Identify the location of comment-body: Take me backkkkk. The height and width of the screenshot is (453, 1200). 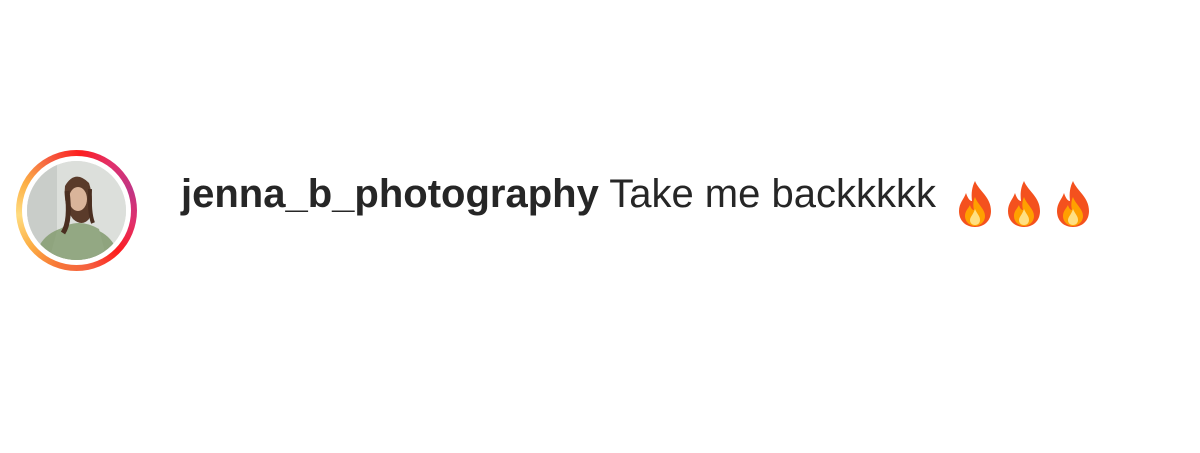
(772, 194).